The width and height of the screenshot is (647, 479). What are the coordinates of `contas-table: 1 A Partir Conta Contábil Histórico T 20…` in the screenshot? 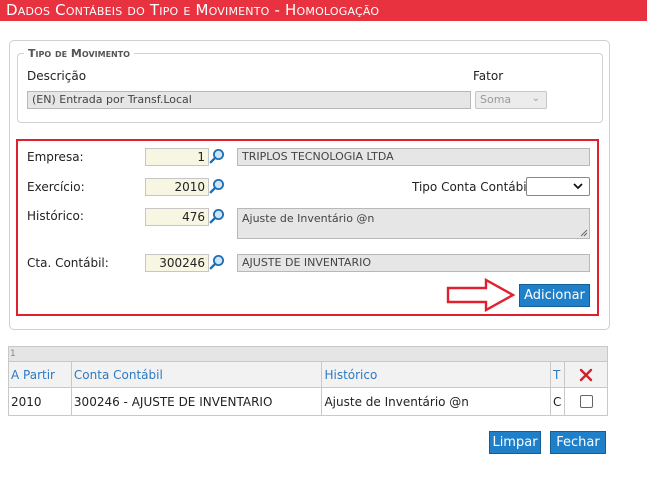 It's located at (308, 381).